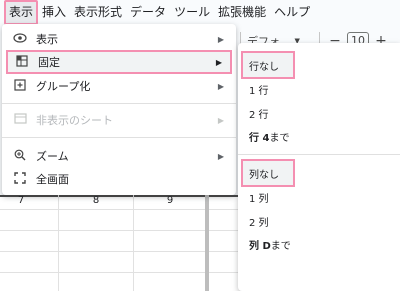 Image resolution: width=400 pixels, height=291 pixels. What do you see at coordinates (255, 197) in the screenshot?
I see `freeze-1-column: 1 列` at bounding box center [255, 197].